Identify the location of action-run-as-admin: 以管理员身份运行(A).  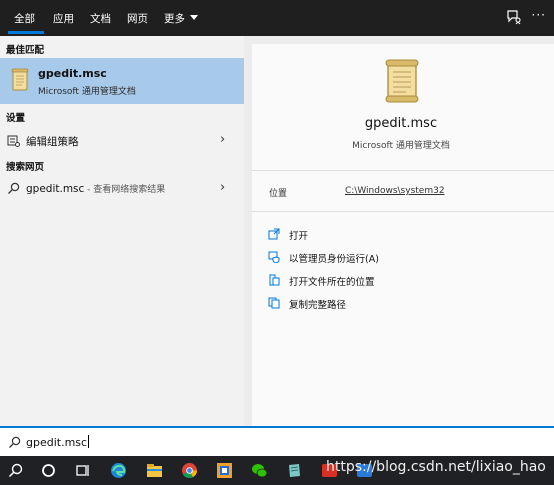
(368, 258).